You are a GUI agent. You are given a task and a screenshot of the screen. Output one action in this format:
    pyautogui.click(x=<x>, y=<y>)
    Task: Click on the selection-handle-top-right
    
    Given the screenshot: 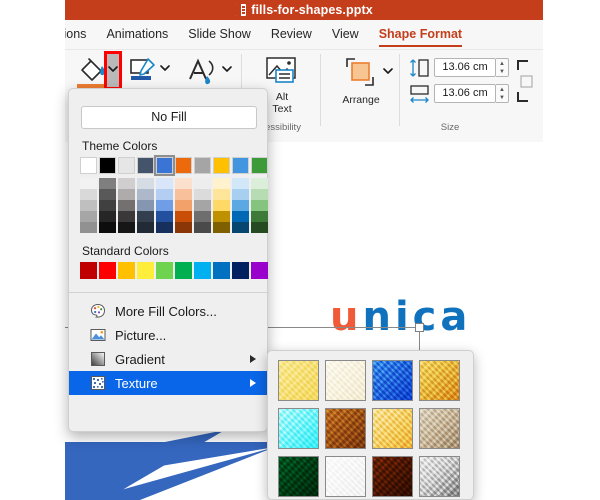 What is the action you would take?
    pyautogui.click(x=419, y=327)
    